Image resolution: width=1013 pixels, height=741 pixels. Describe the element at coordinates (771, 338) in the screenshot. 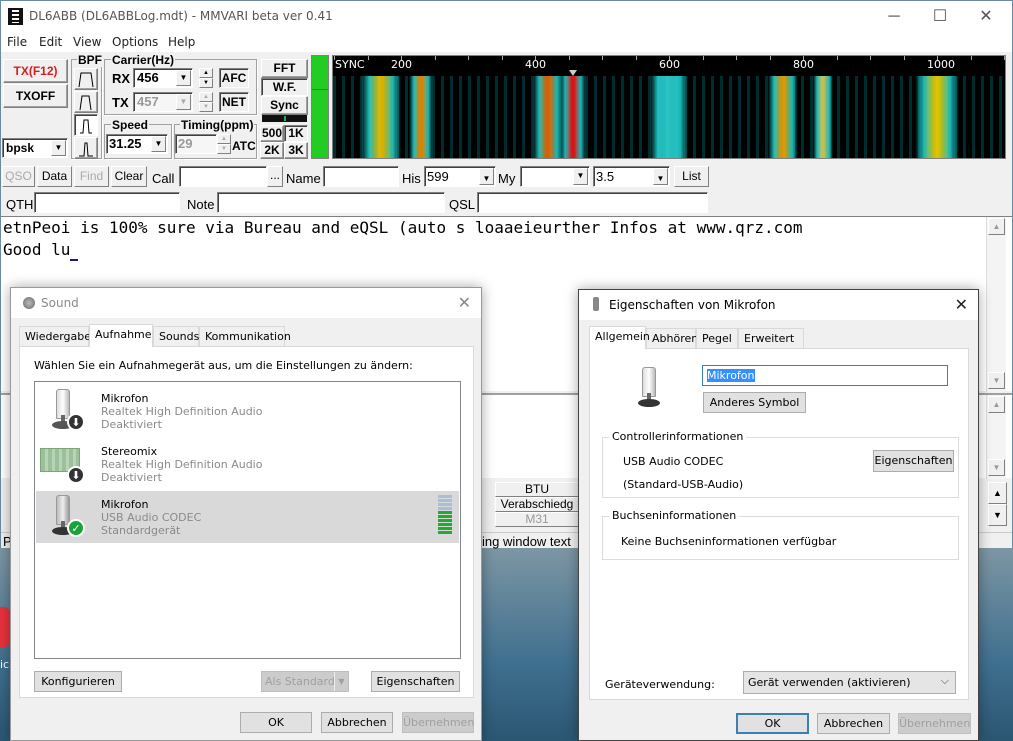

I see `tab-erweitert: Erweitert` at that location.